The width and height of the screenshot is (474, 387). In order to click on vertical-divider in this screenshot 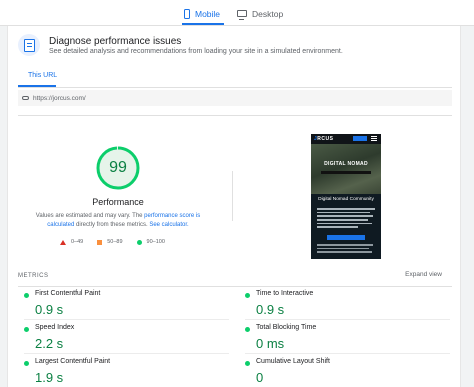, I will do `click(232, 196)`.